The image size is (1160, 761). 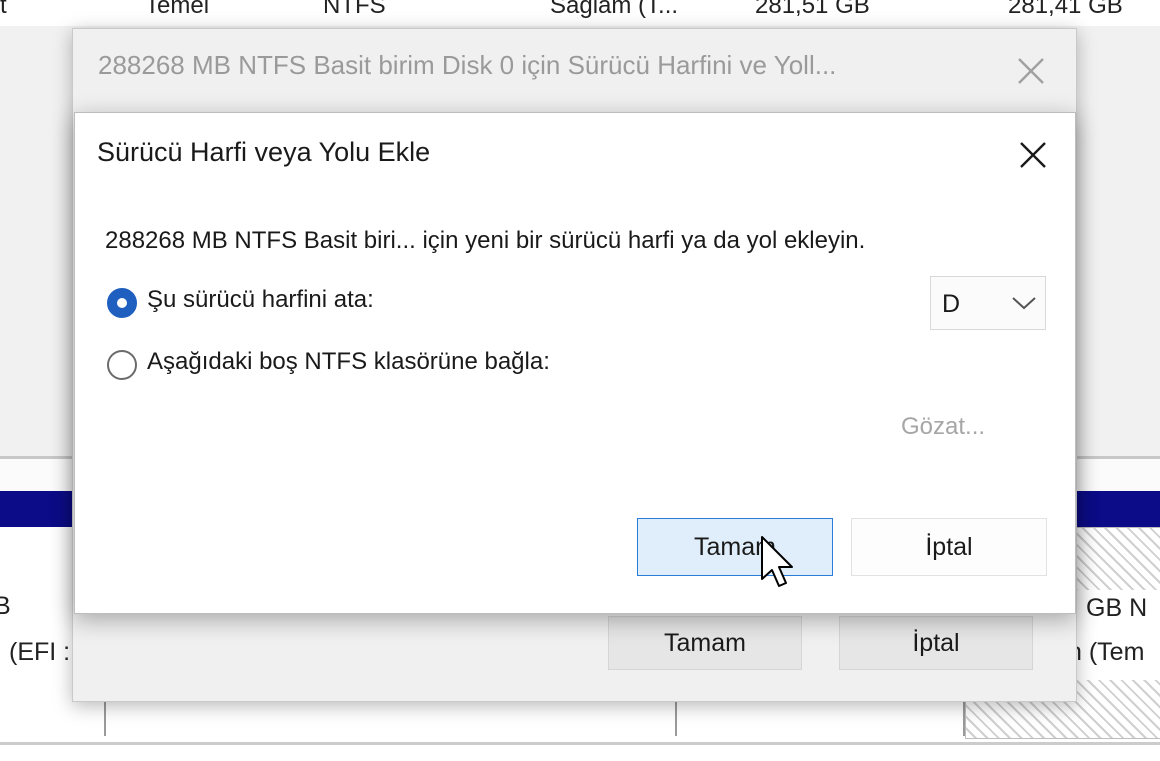 I want to click on mouse-pointer-icon, so click(x=778, y=564).